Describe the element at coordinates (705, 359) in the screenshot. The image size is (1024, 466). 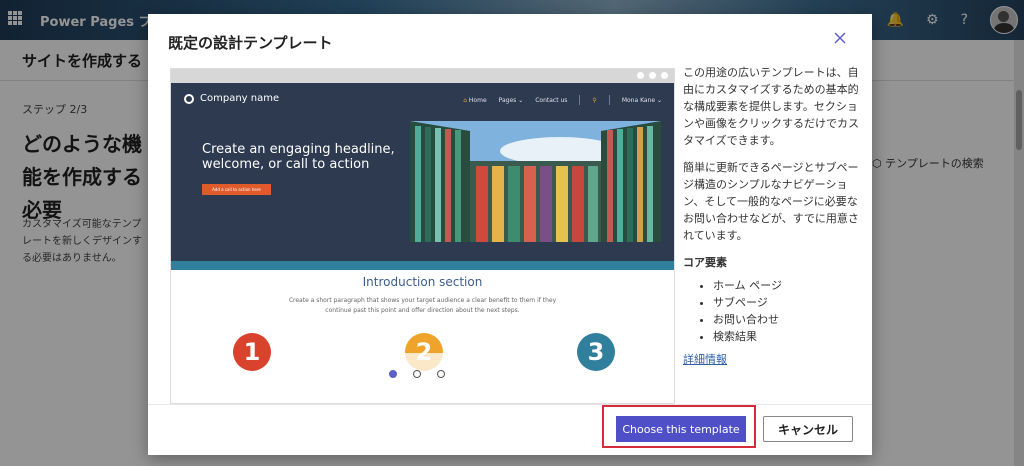
I see `more-info-link: 詳細情報` at that location.